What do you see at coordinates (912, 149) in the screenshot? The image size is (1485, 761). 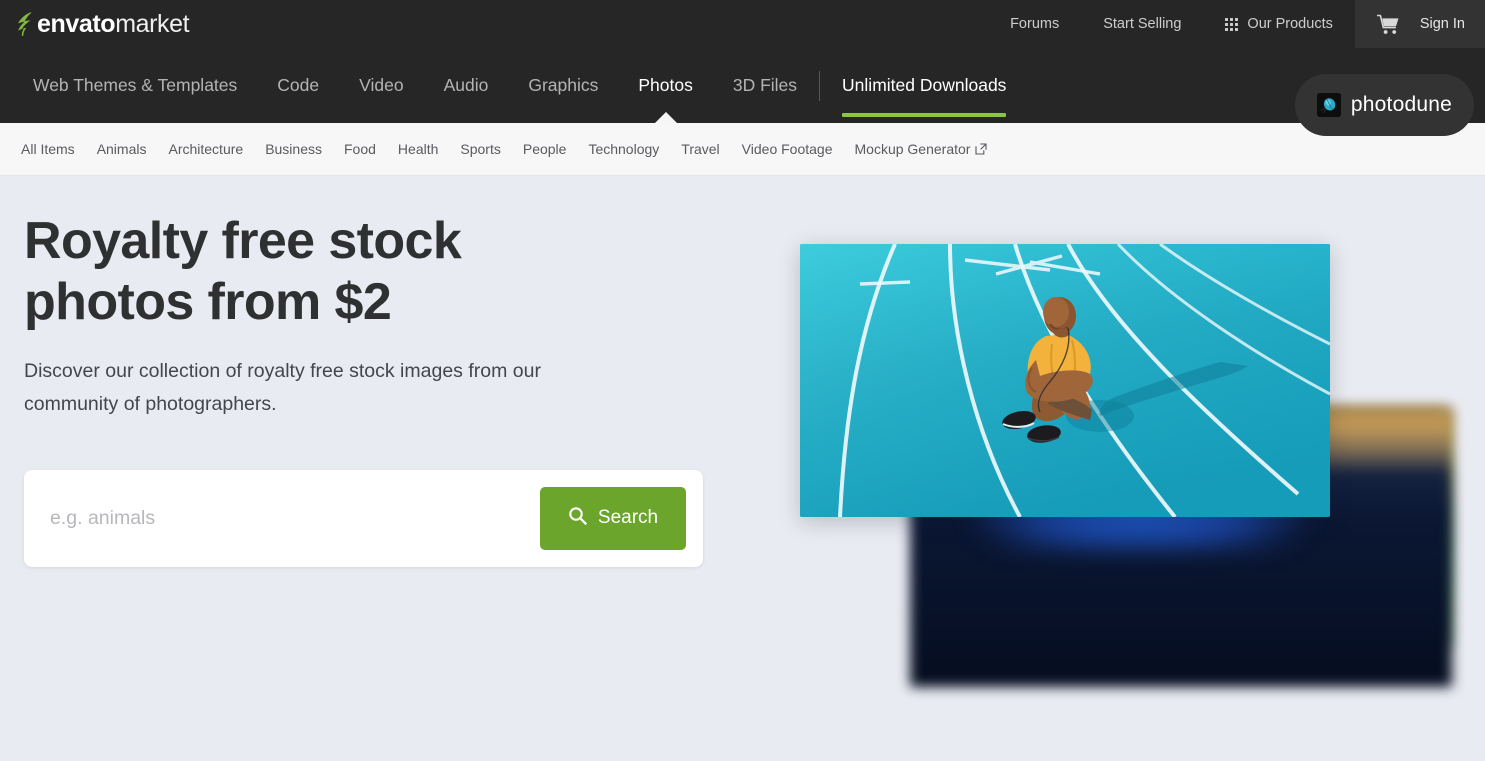 I see `subnav-label-mockup-generator: Mockup Generator` at bounding box center [912, 149].